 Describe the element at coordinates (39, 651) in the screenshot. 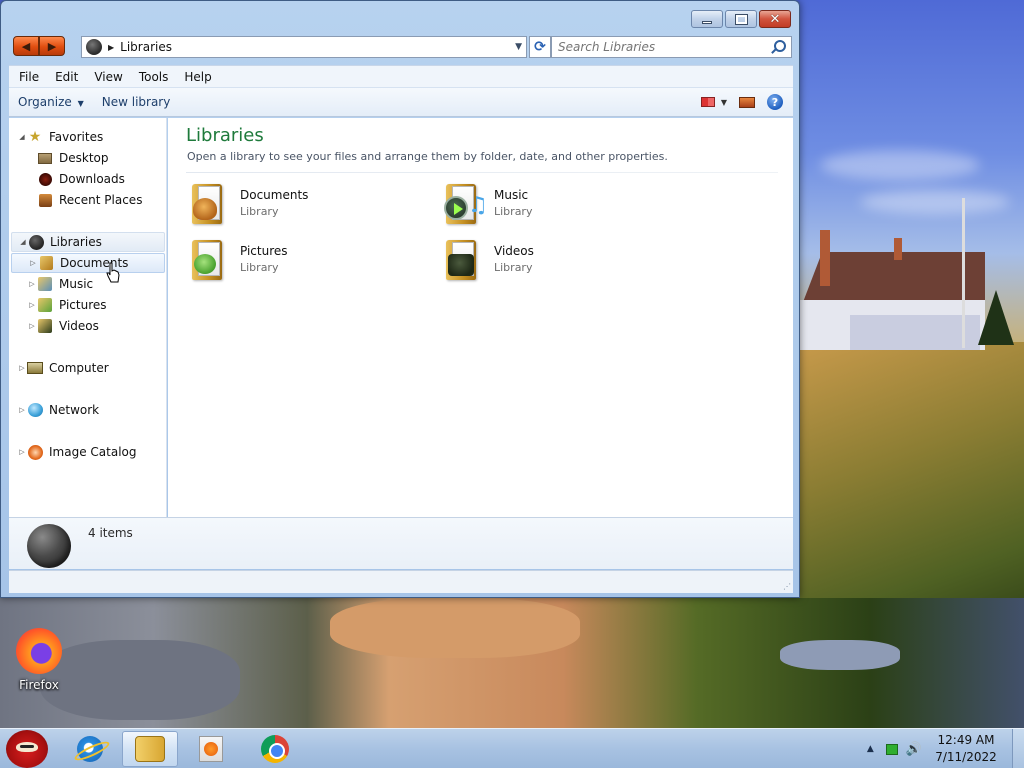

I see `firefox-icon` at that location.